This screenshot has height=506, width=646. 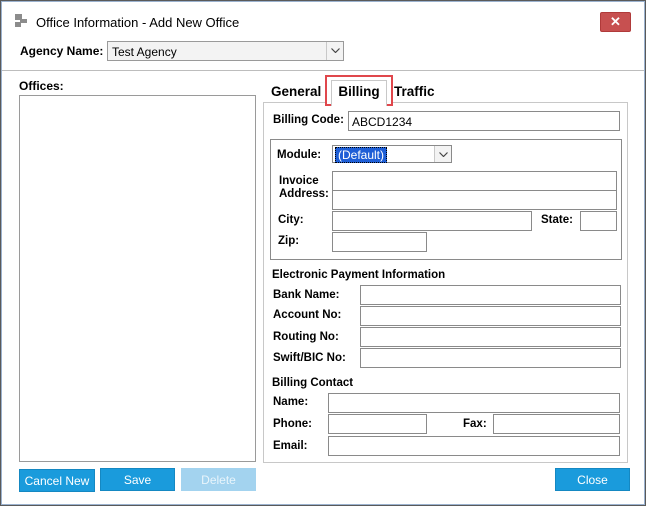 What do you see at coordinates (379, 242) in the screenshot?
I see `zip-field` at bounding box center [379, 242].